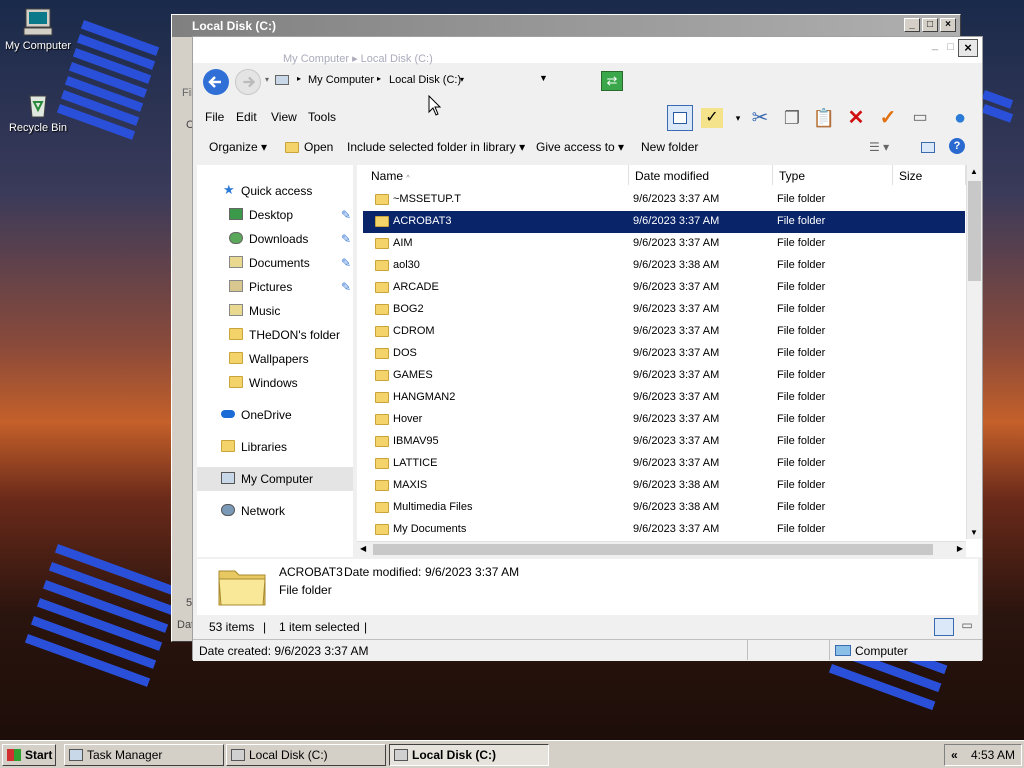 The height and width of the screenshot is (768, 1024). What do you see at coordinates (664, 266) in the screenshot?
I see `file-row: aol30 9/6/2023 3:38 AM File folder` at bounding box center [664, 266].